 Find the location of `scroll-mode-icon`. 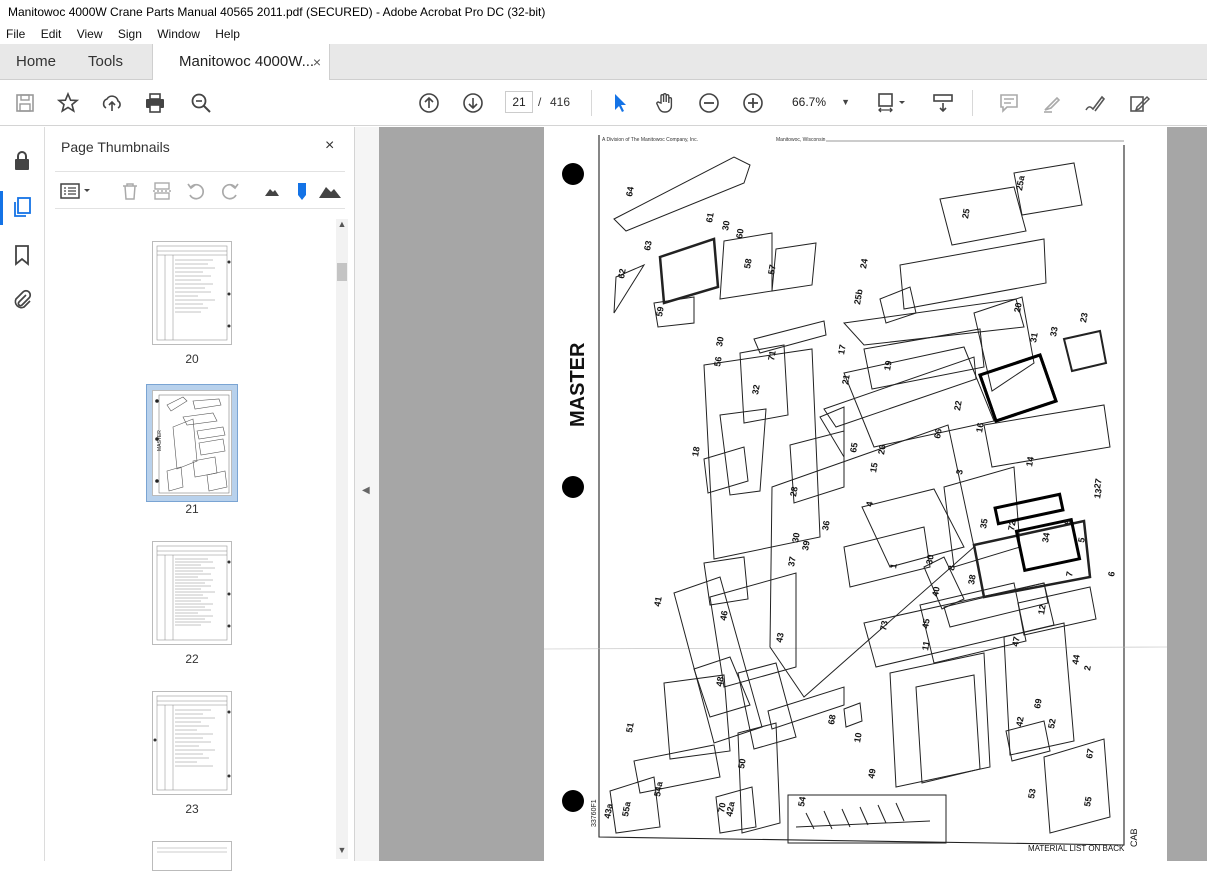

scroll-mode-icon is located at coordinates (943, 103).